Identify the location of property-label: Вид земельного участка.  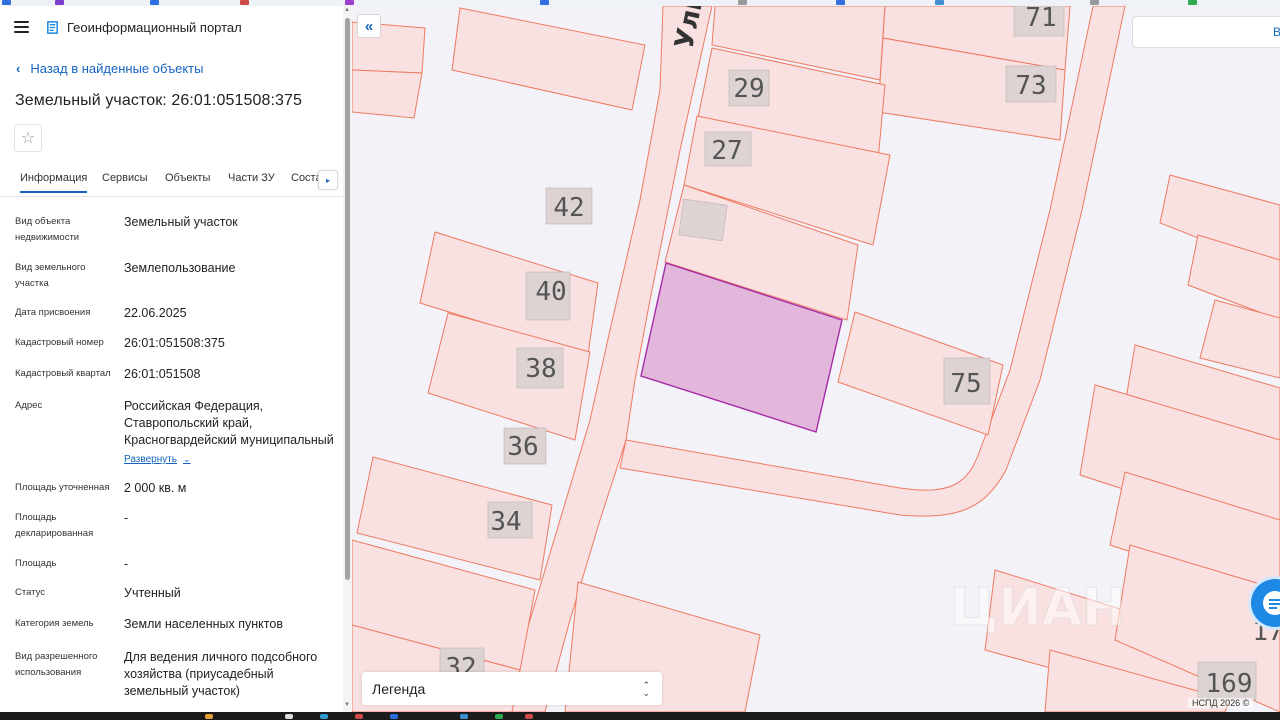
(50, 275).